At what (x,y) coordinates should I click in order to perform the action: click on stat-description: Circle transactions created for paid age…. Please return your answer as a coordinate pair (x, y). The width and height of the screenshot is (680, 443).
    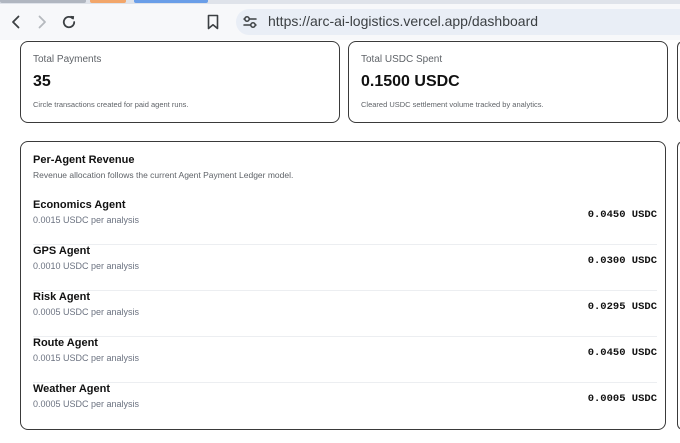
    Looking at the image, I should click on (111, 104).